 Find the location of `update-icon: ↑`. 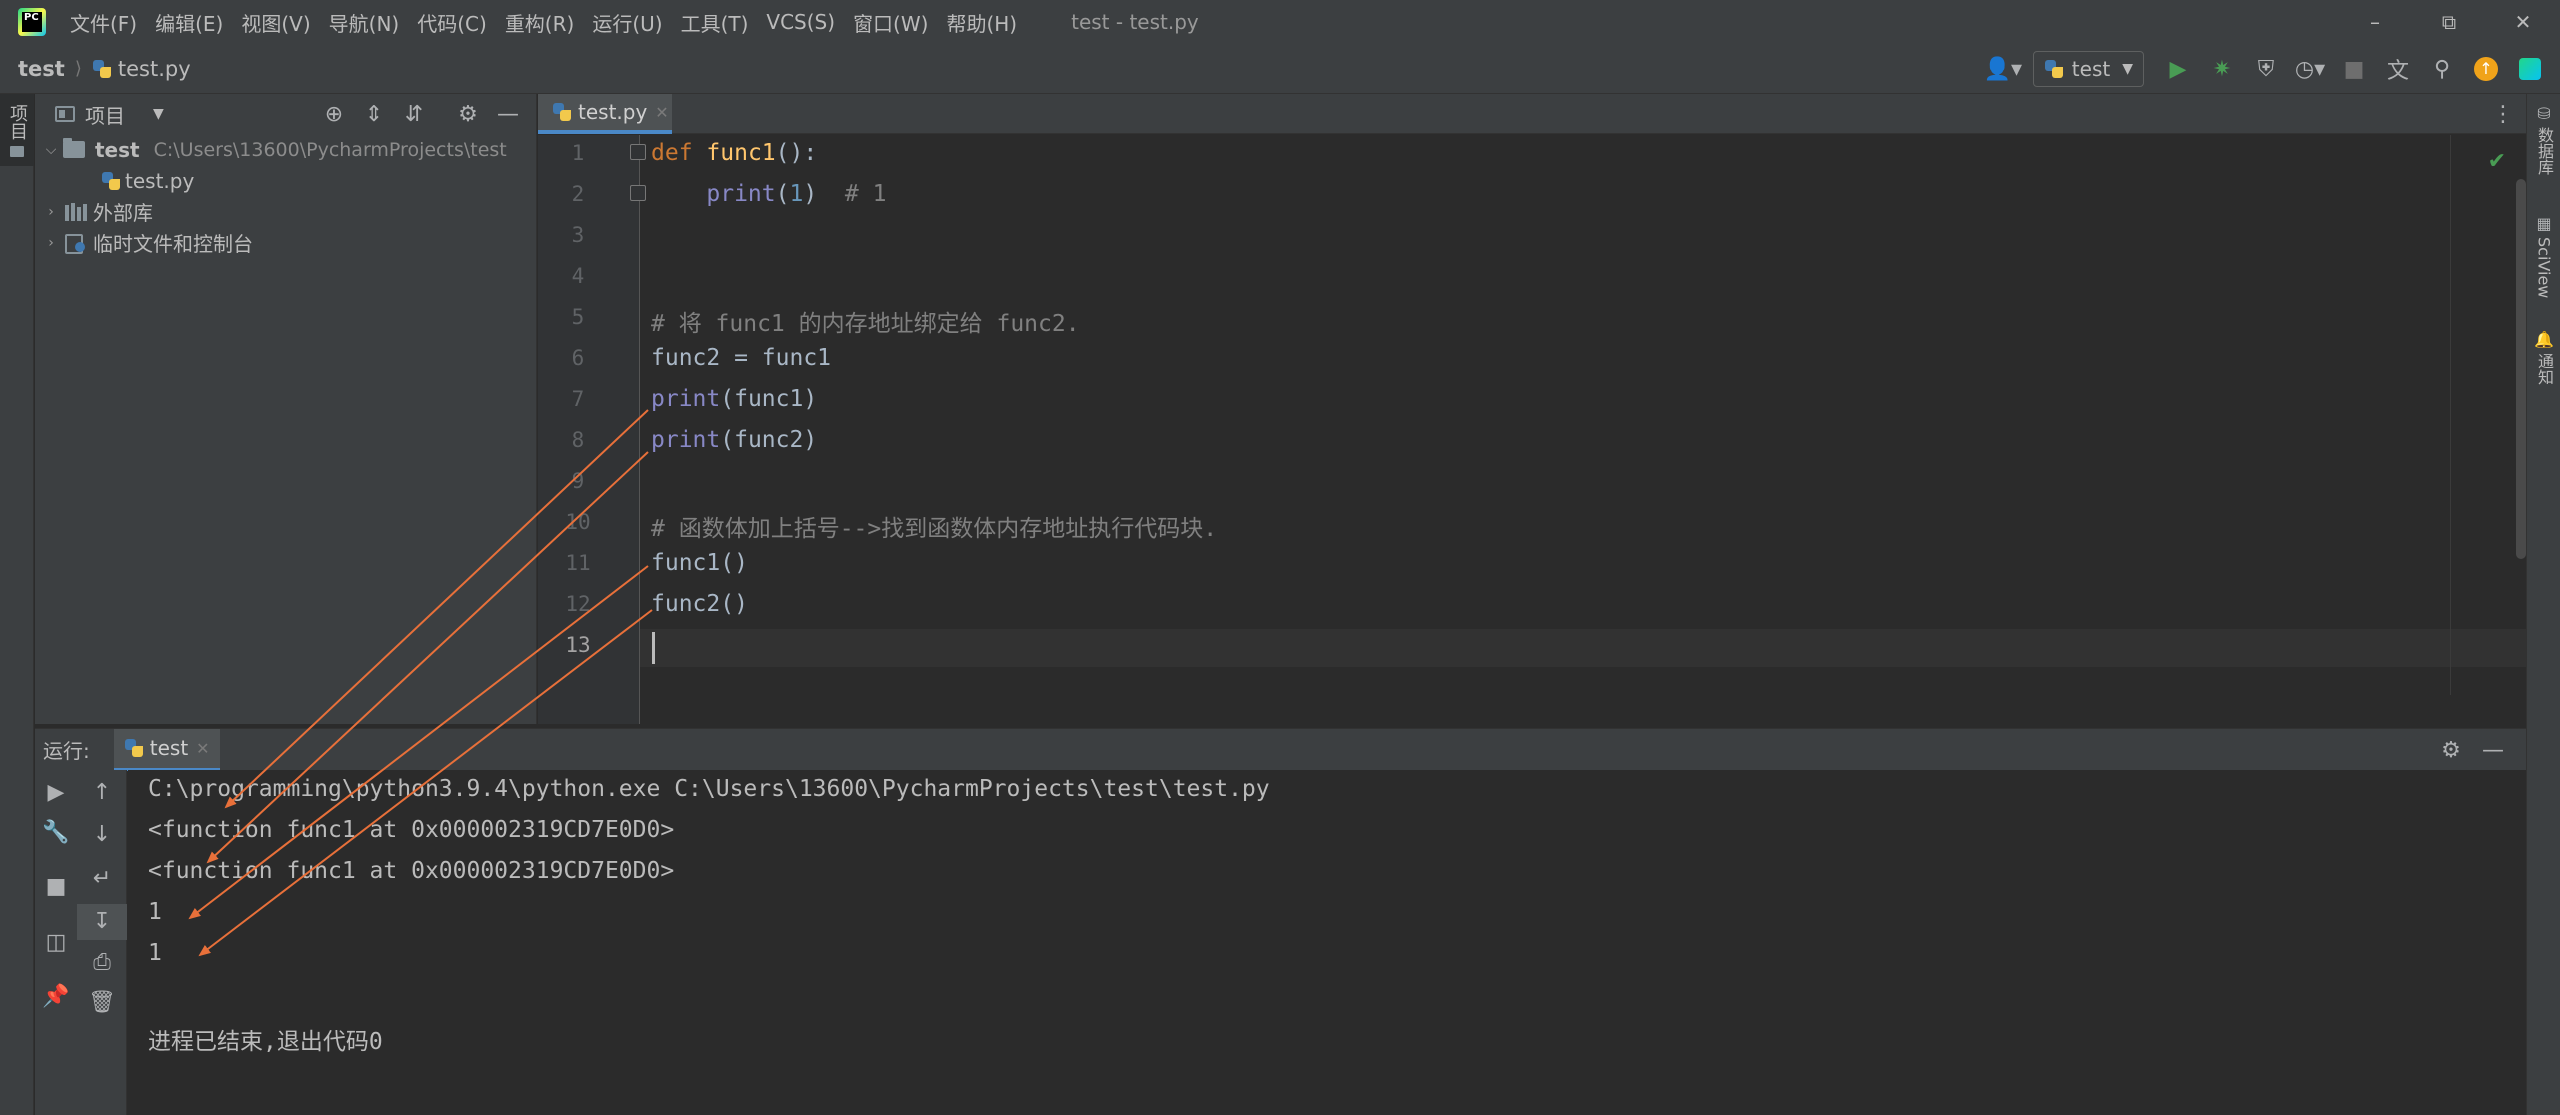

update-icon: ↑ is located at coordinates (2486, 69).